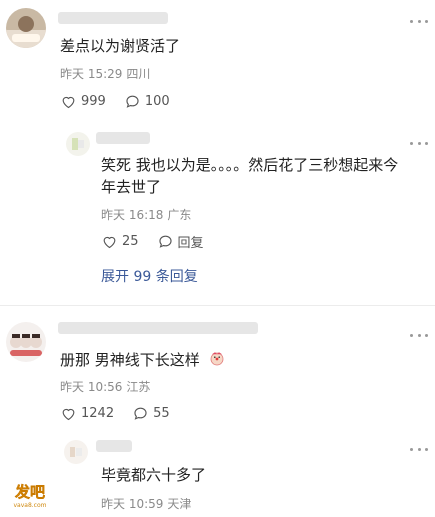 The height and width of the screenshot is (517, 435). I want to click on watermark-logo: 发吧 vava8.com, so click(30, 495).